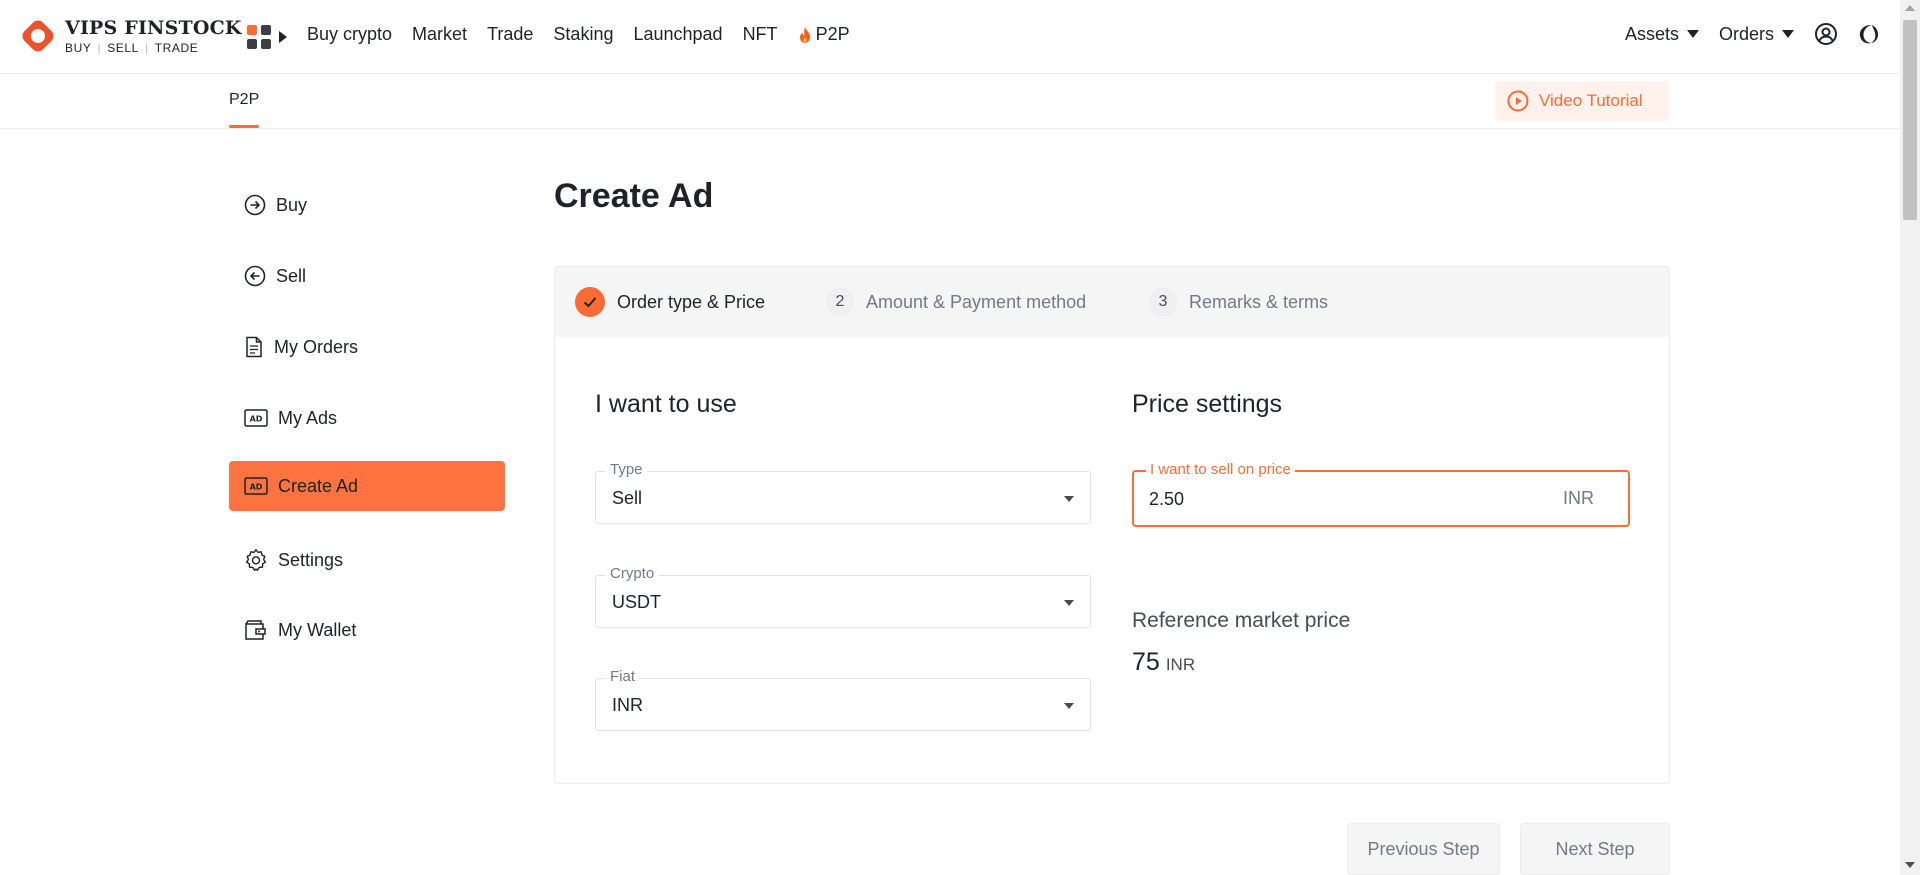 The width and height of the screenshot is (1920, 875). Describe the element at coordinates (843, 492) in the screenshot. I see `type-select: Type Sell` at that location.